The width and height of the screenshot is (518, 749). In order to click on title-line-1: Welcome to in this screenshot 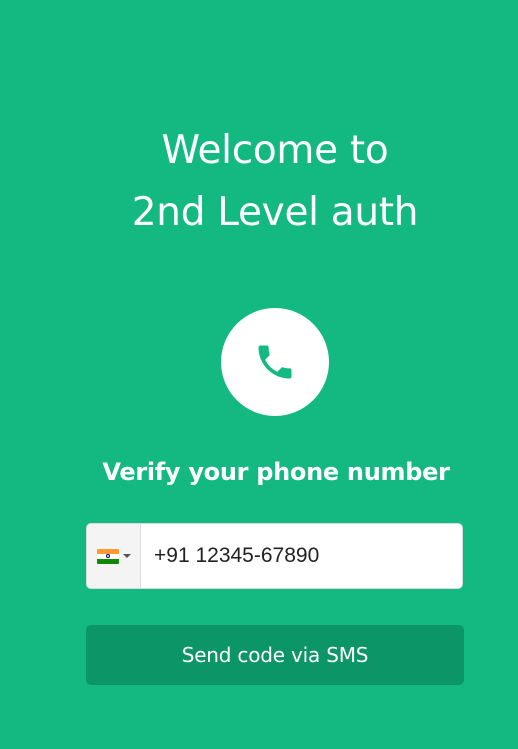, I will do `click(275, 150)`.